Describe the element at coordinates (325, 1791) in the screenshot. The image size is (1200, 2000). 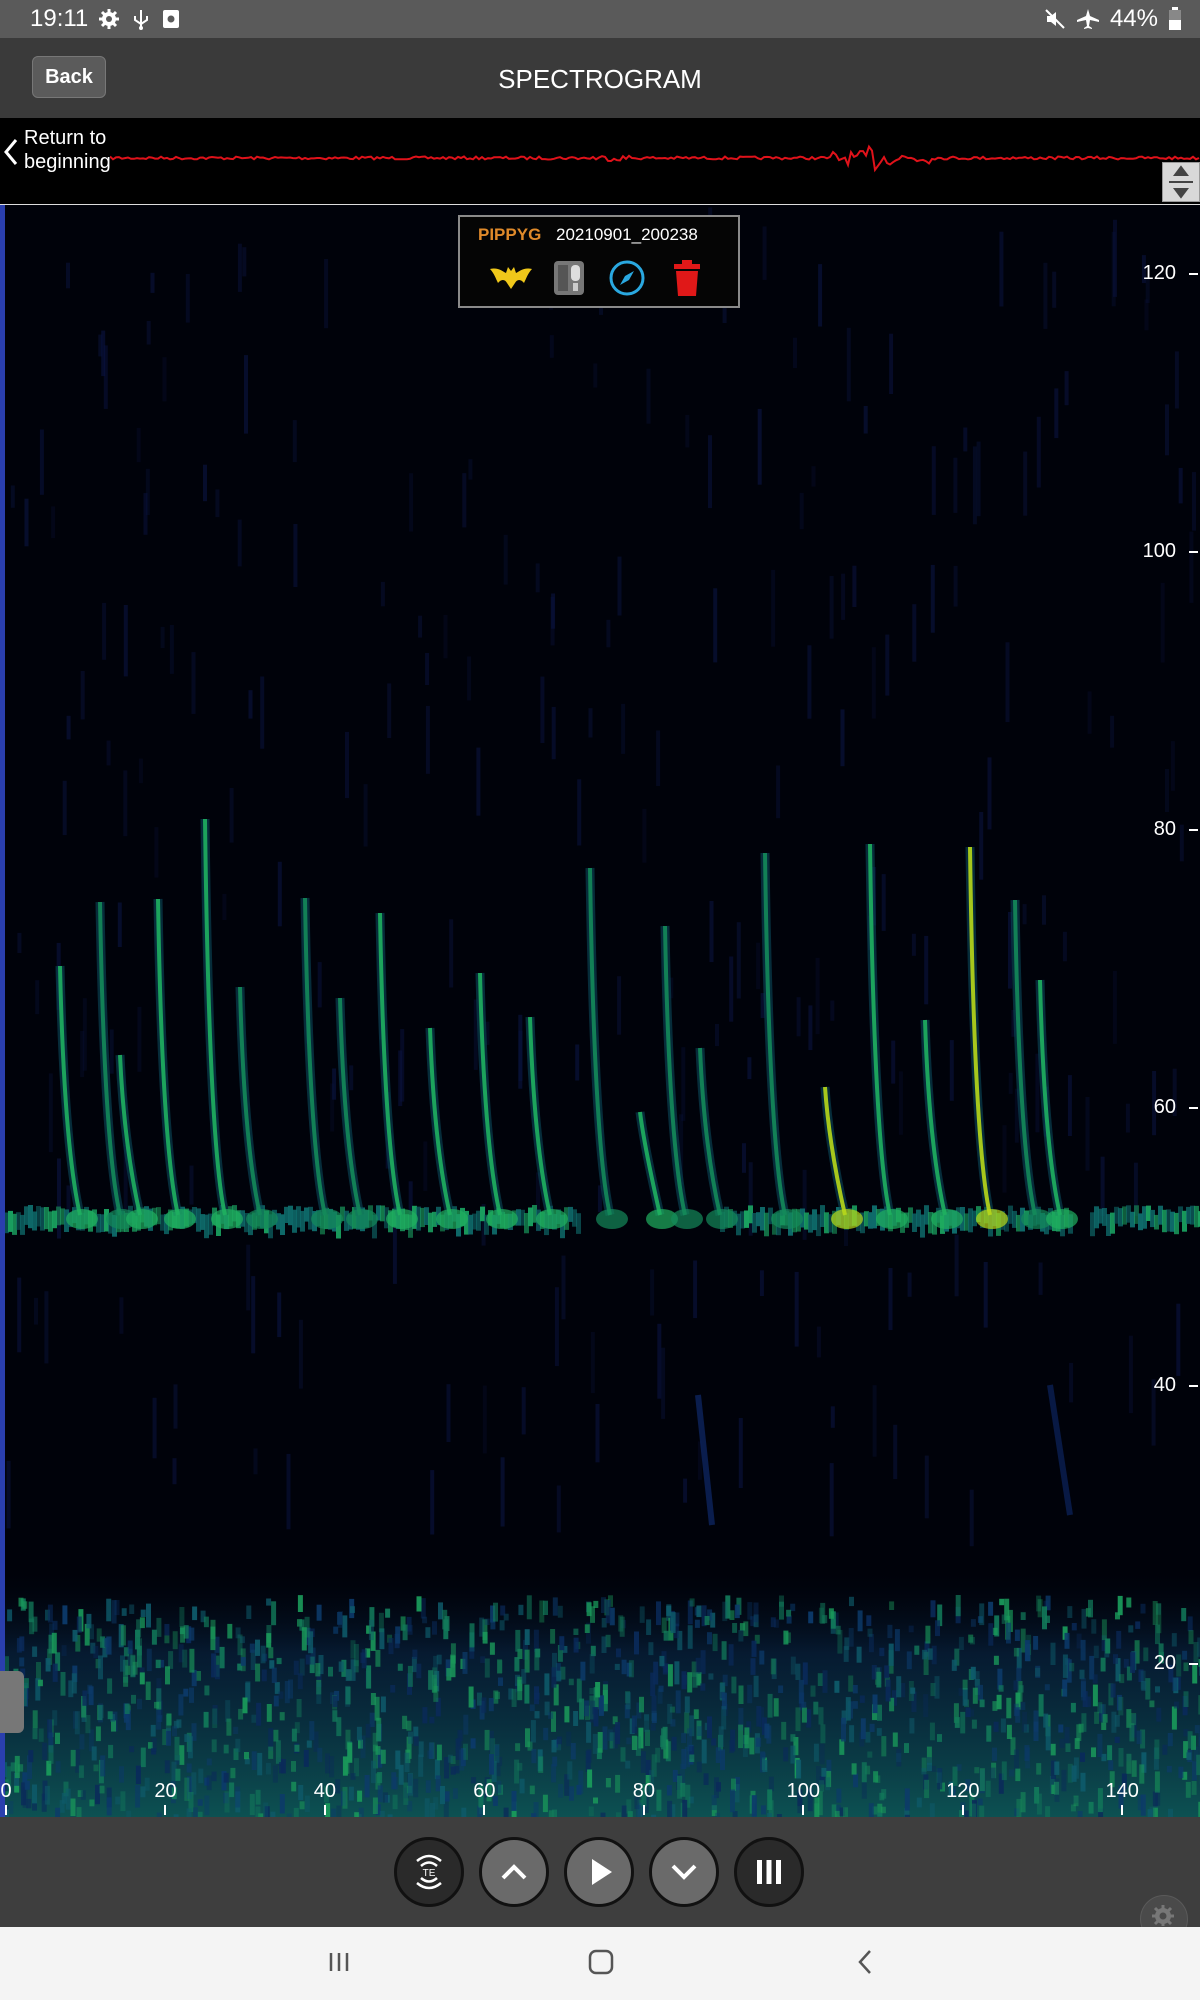
I see `x-tick-label: 40` at that location.